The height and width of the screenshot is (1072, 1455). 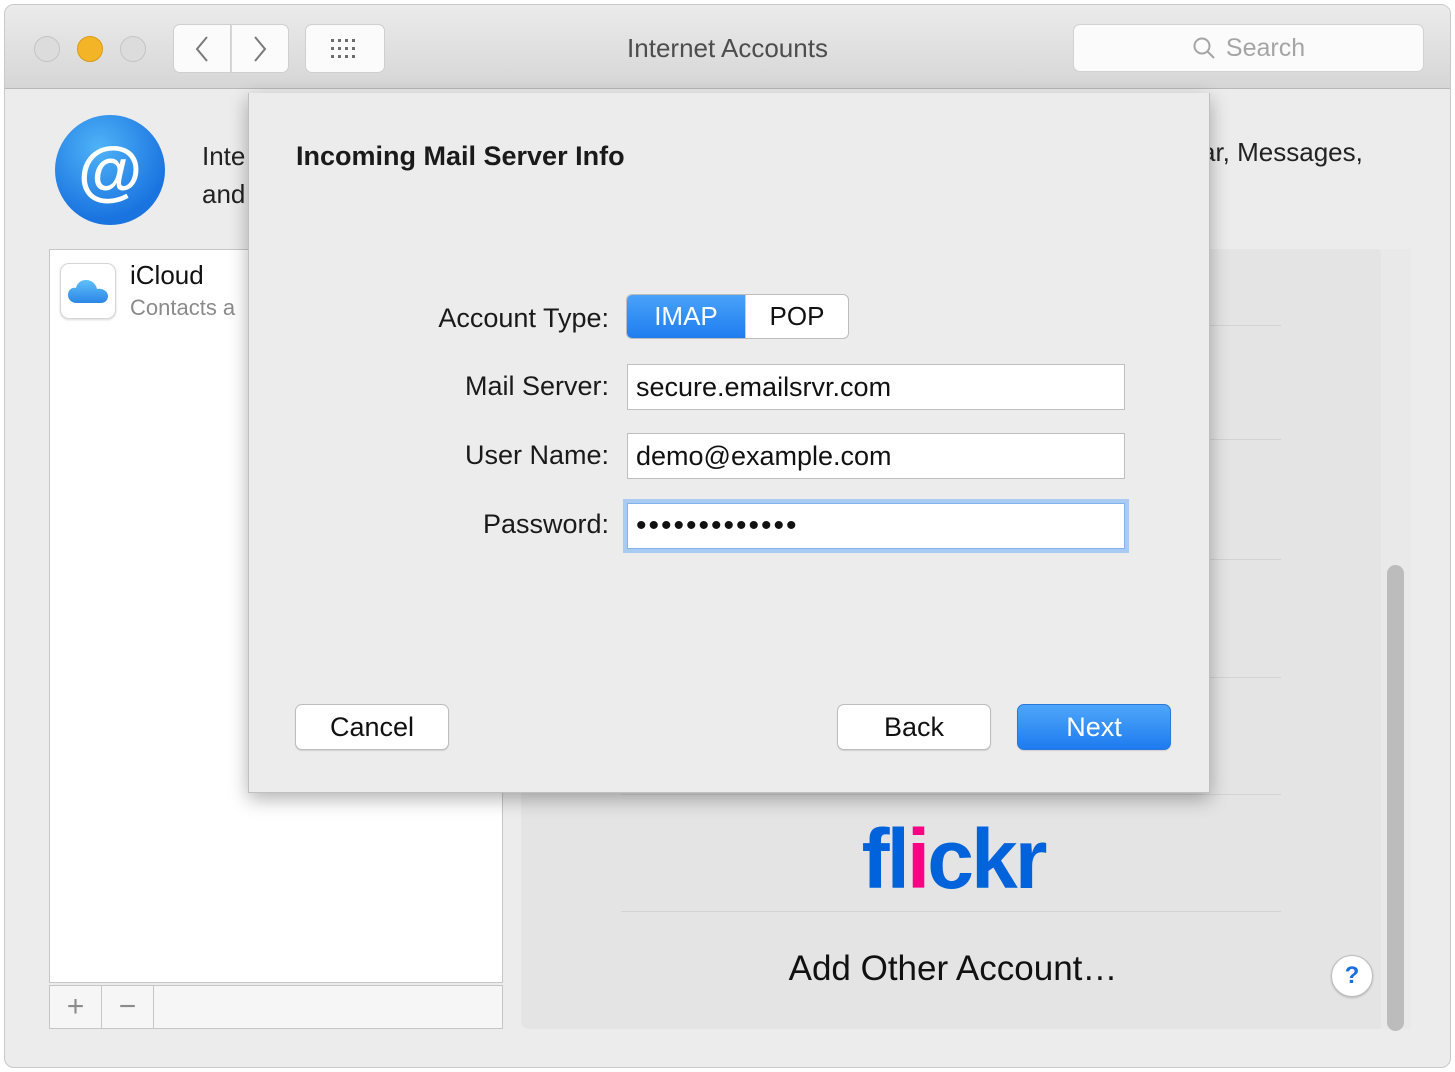 What do you see at coordinates (1094, 727) in the screenshot?
I see `next-button: Next` at bounding box center [1094, 727].